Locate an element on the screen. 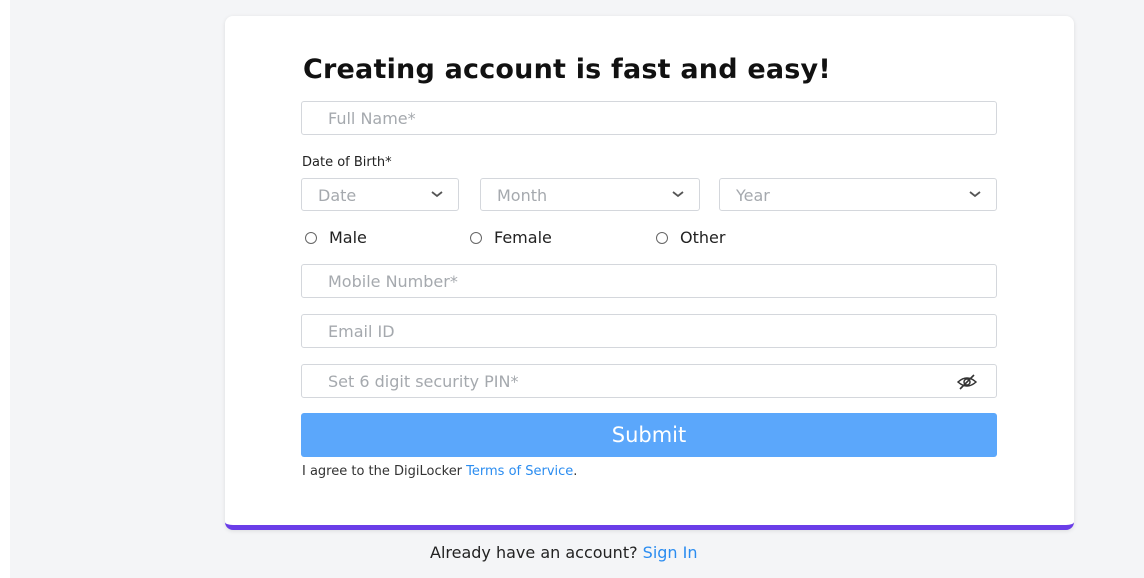  terms-of-service-link: Terms of Service is located at coordinates (519, 471).